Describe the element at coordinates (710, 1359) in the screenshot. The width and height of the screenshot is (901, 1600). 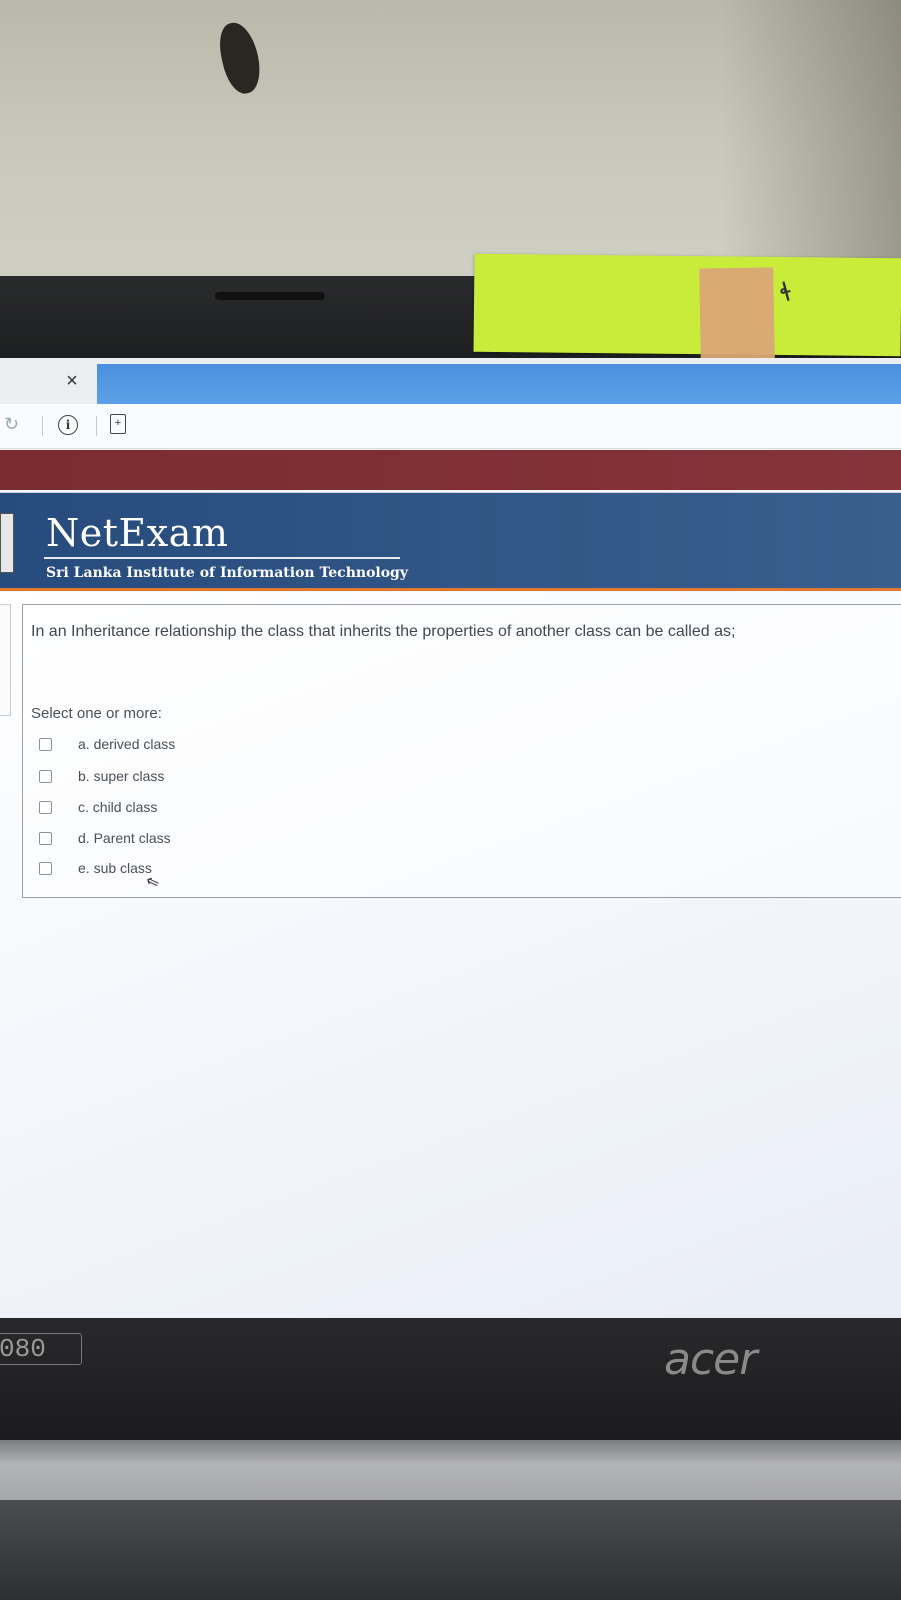
I see `brand-logo: acer` at that location.